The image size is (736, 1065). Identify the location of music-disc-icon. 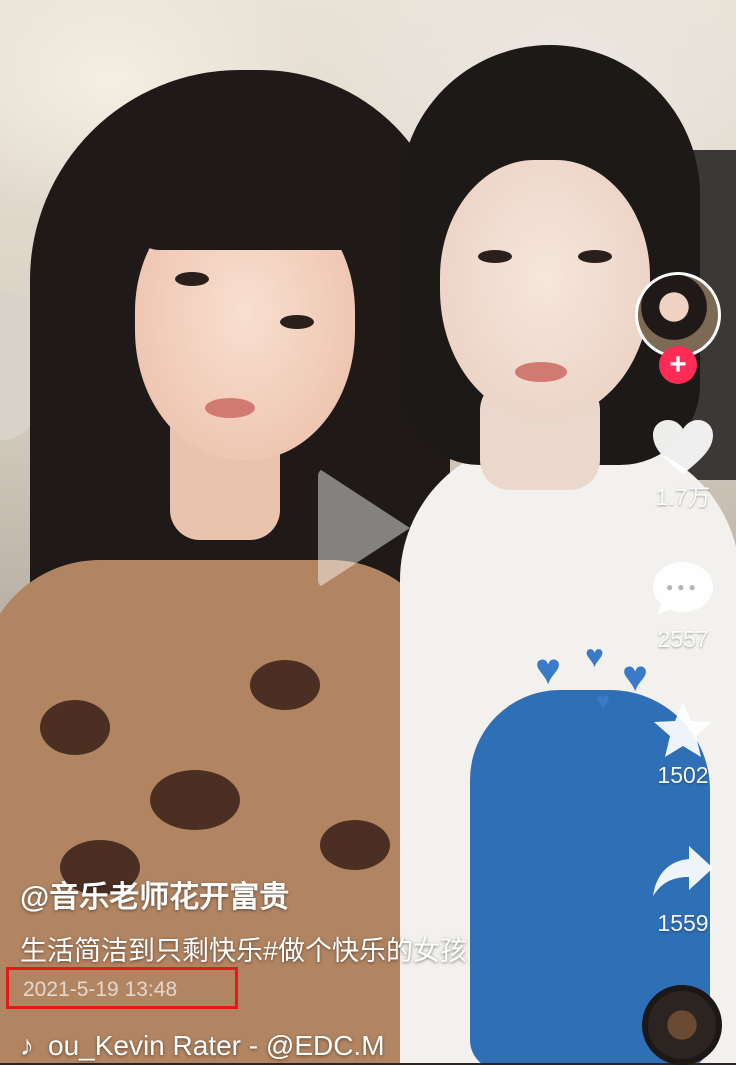
(682, 1025).